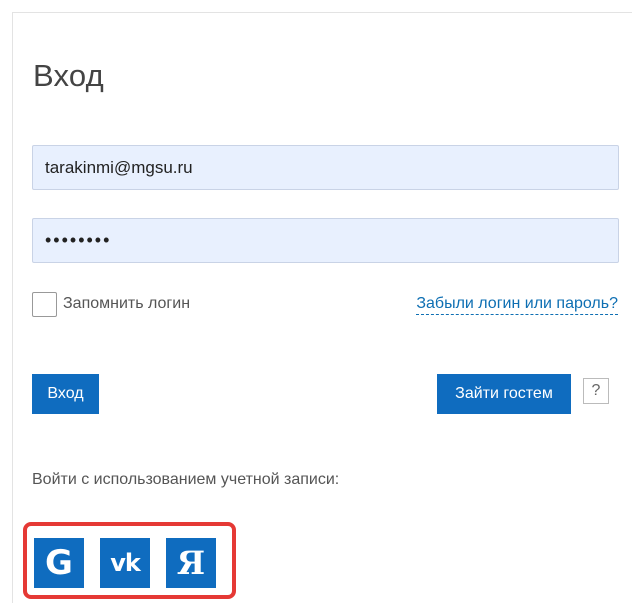  I want to click on google-icon: G, so click(59, 563).